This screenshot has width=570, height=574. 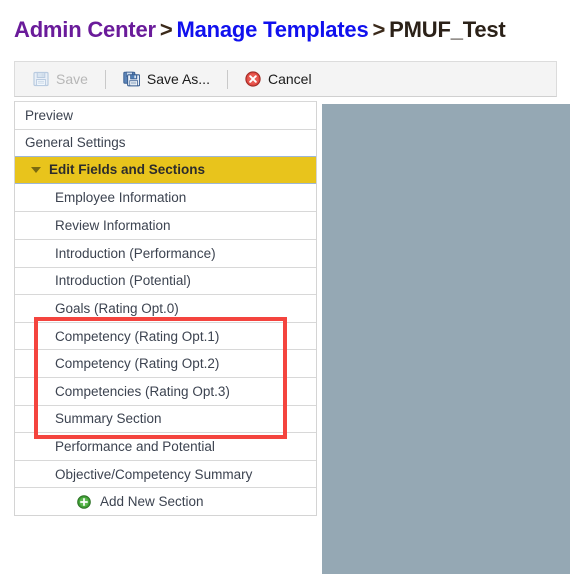 What do you see at coordinates (289, 79) in the screenshot?
I see `cancel-button-label: Cancel` at bounding box center [289, 79].